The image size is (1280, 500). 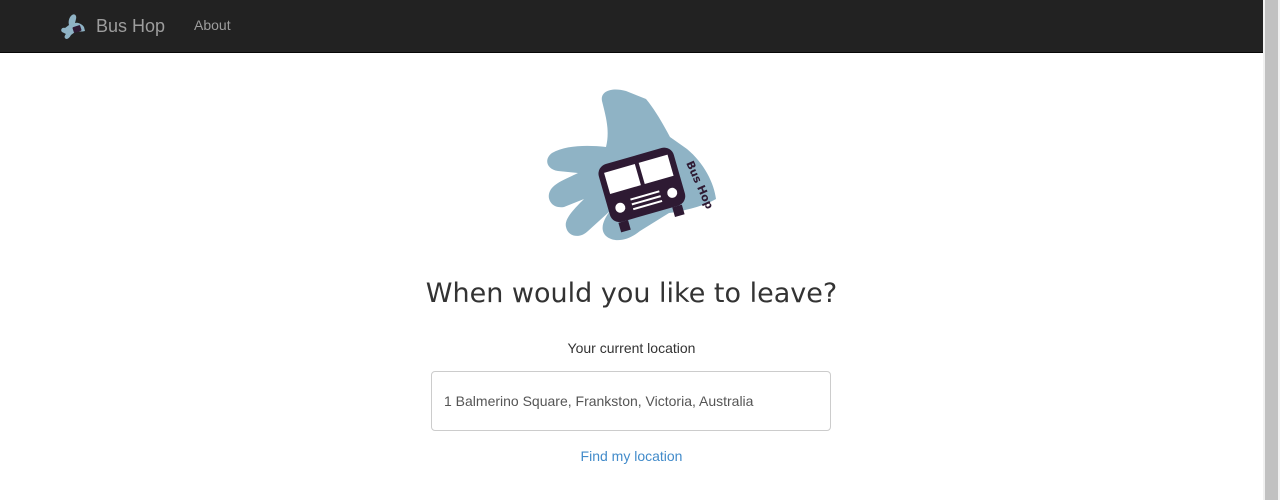 I want to click on brand-link: Bus Hop, so click(x=111, y=26).